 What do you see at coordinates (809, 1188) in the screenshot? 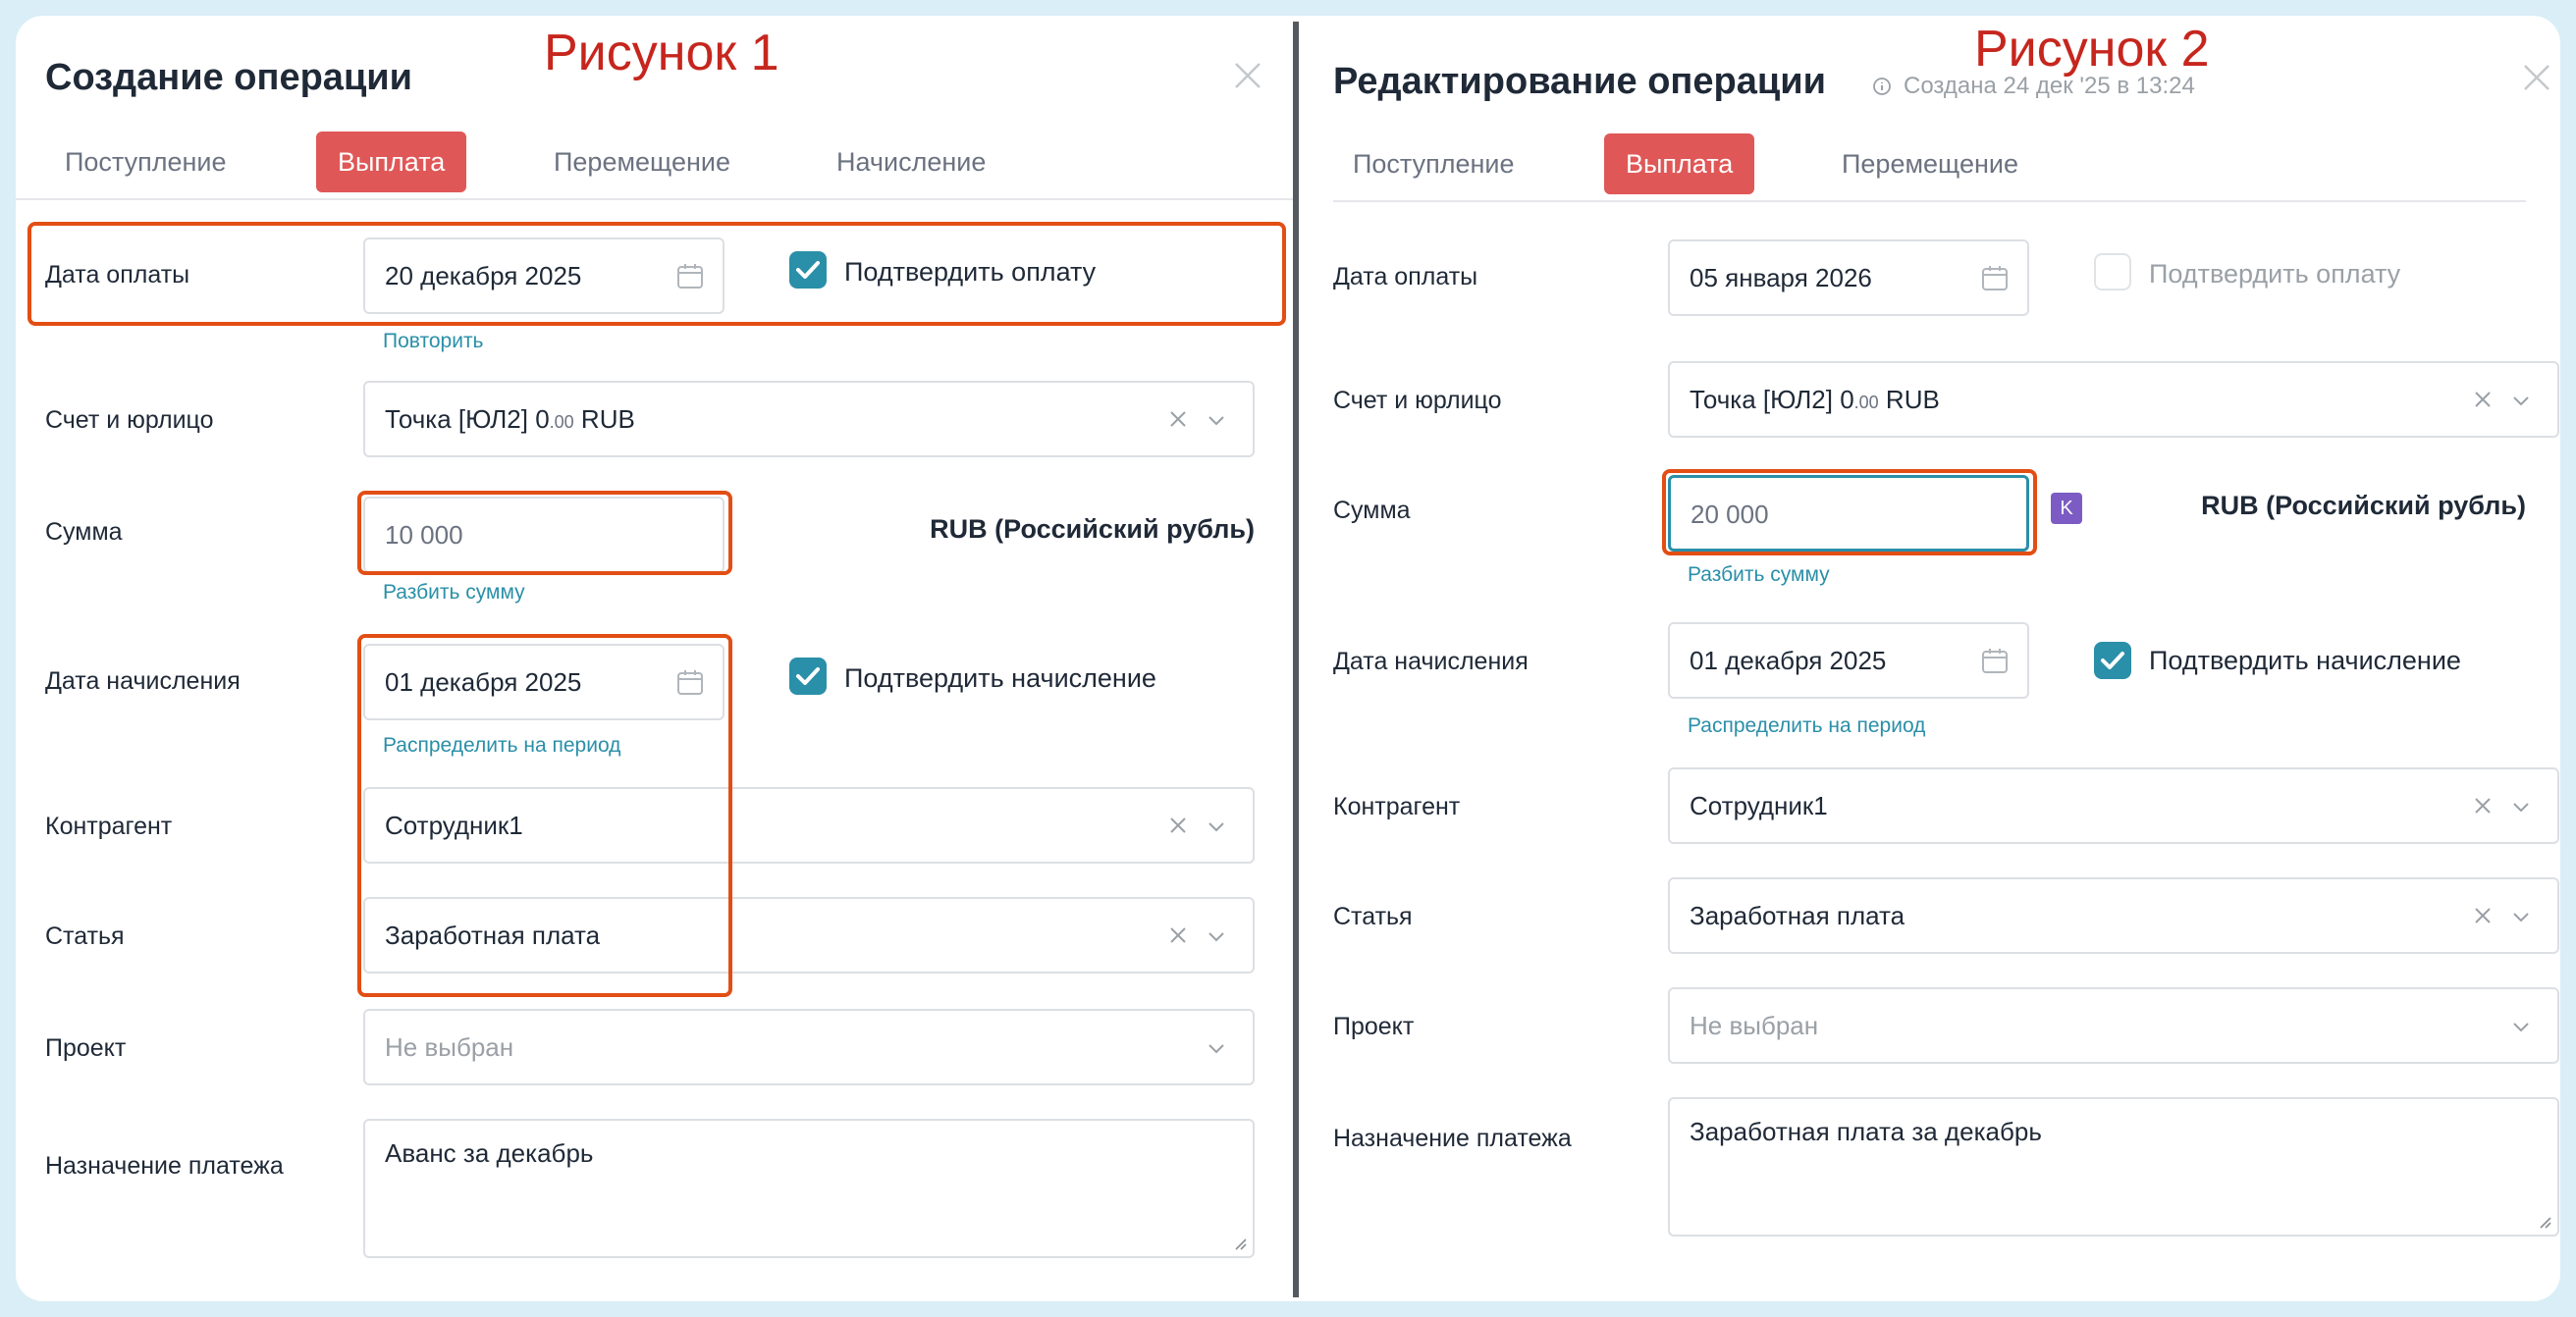
I see `purpose-textarea: Аванс за декабрь` at bounding box center [809, 1188].